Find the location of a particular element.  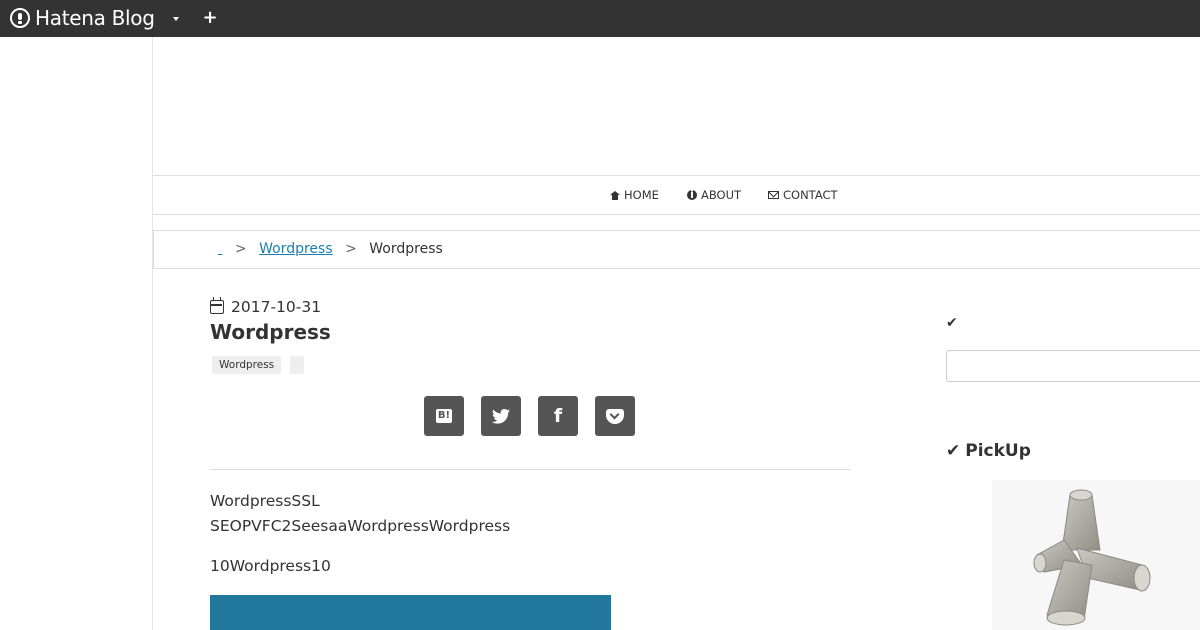

twitter-icon is located at coordinates (501, 416).